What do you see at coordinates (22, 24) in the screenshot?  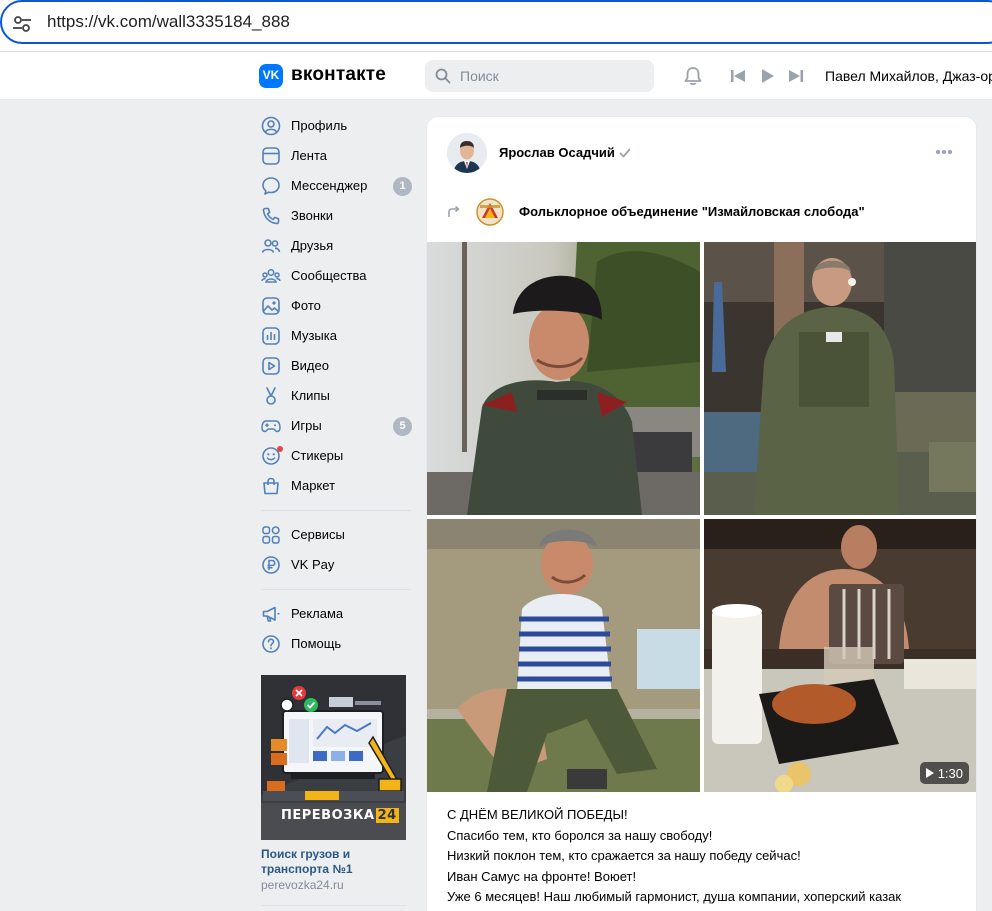 I see `site-settings-icon` at bounding box center [22, 24].